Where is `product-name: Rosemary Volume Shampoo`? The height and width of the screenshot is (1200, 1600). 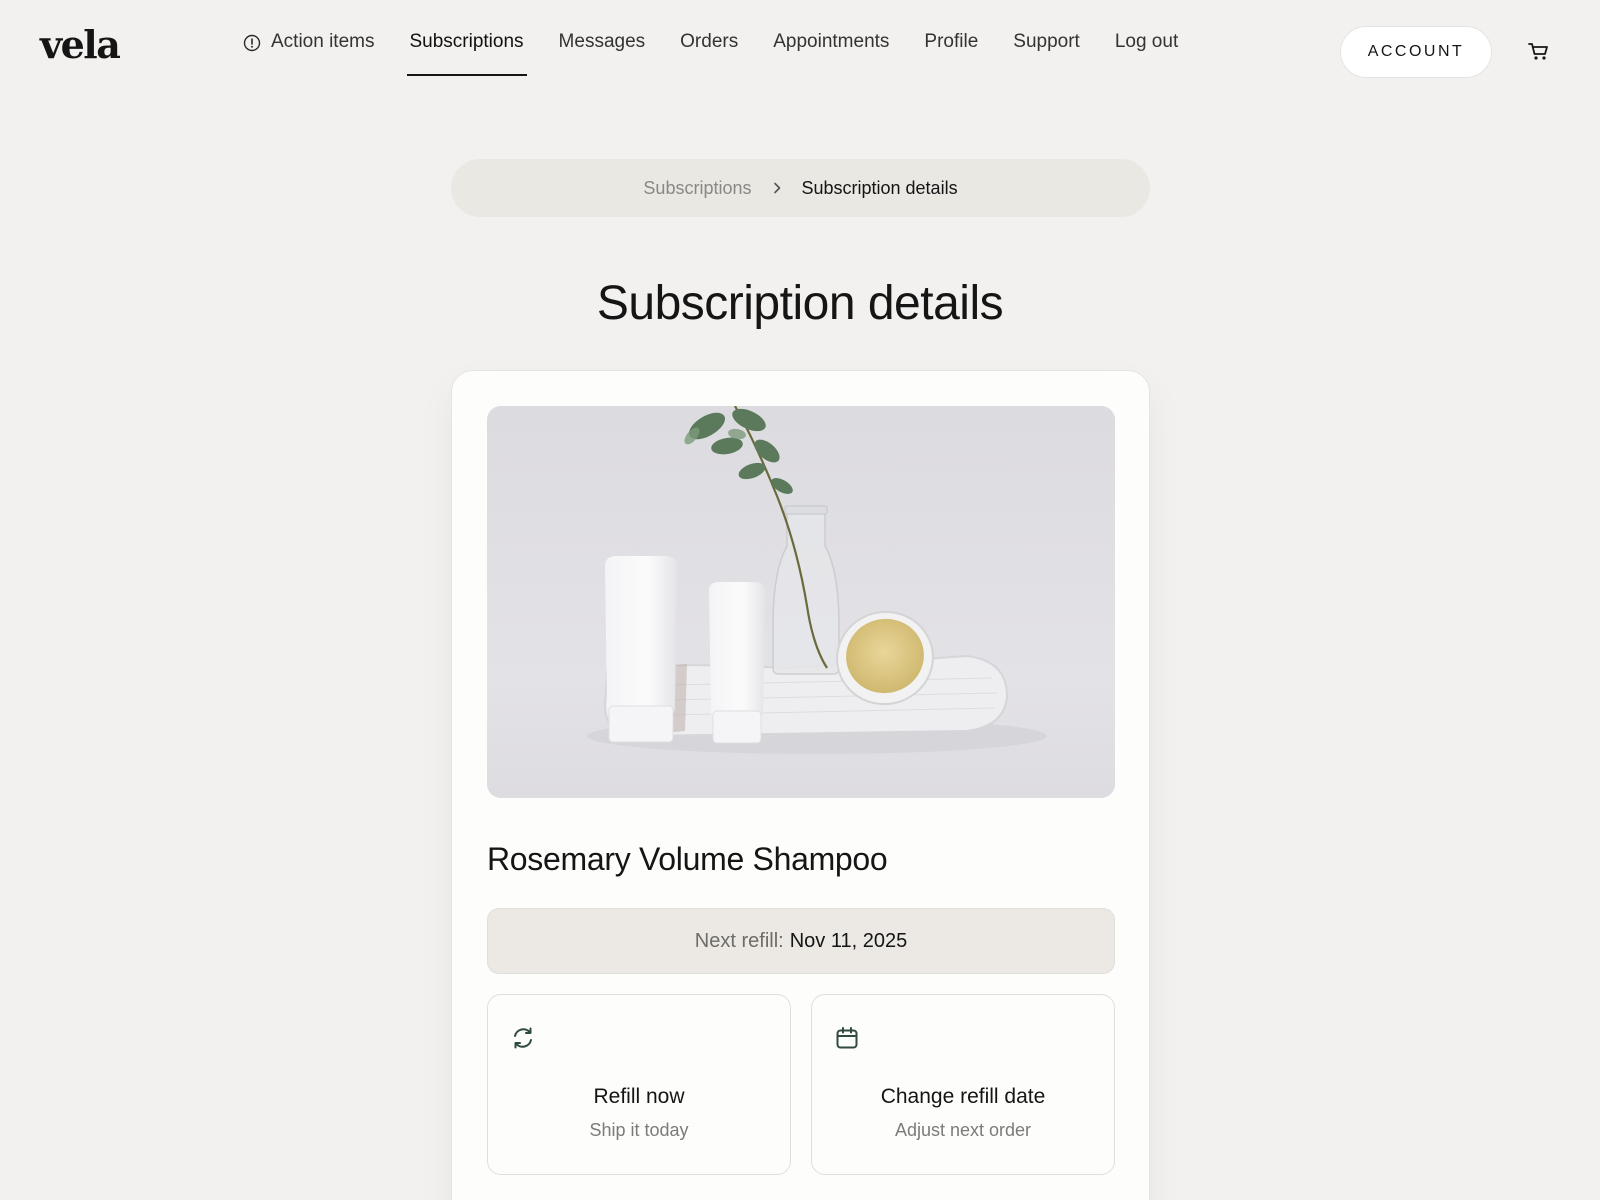
product-name: Rosemary Volume Shampoo is located at coordinates (687, 859).